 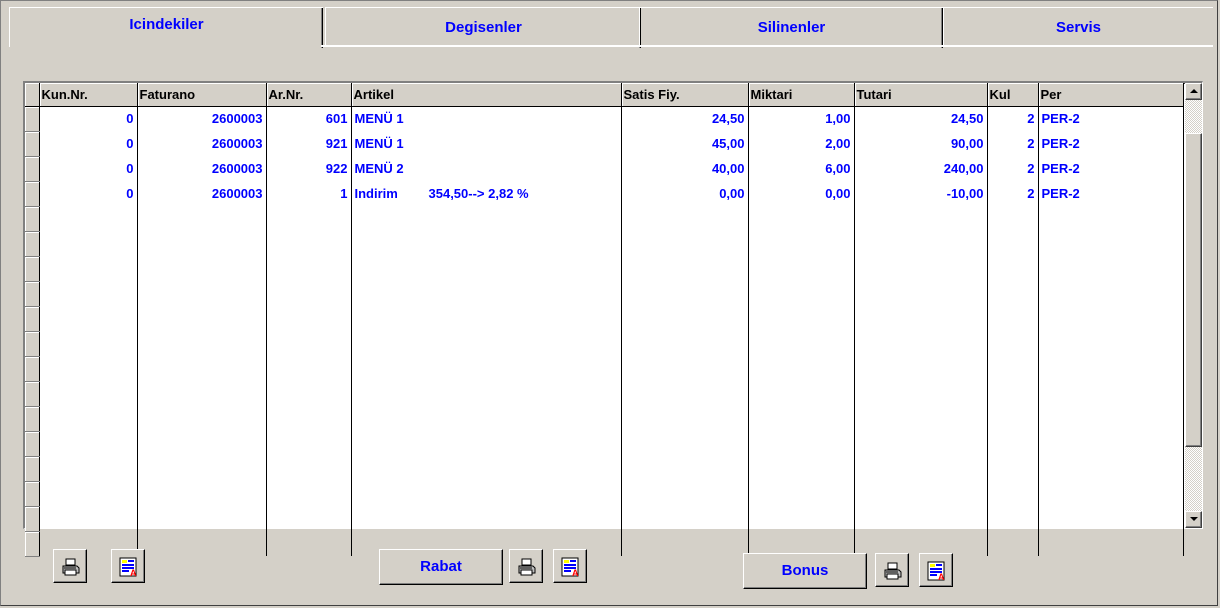 What do you see at coordinates (570, 566) in the screenshot?
I see `rabat-report-button: A` at bounding box center [570, 566].